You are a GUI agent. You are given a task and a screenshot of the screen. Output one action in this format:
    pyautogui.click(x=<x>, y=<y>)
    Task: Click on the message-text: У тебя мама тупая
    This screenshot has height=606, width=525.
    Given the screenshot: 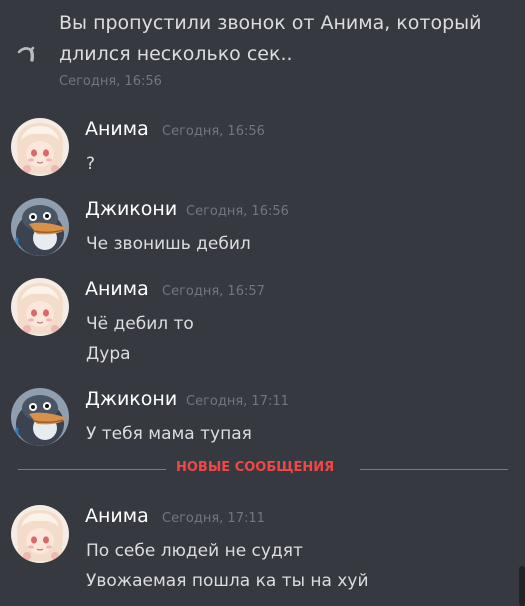 What is the action you would take?
    pyautogui.click(x=169, y=434)
    